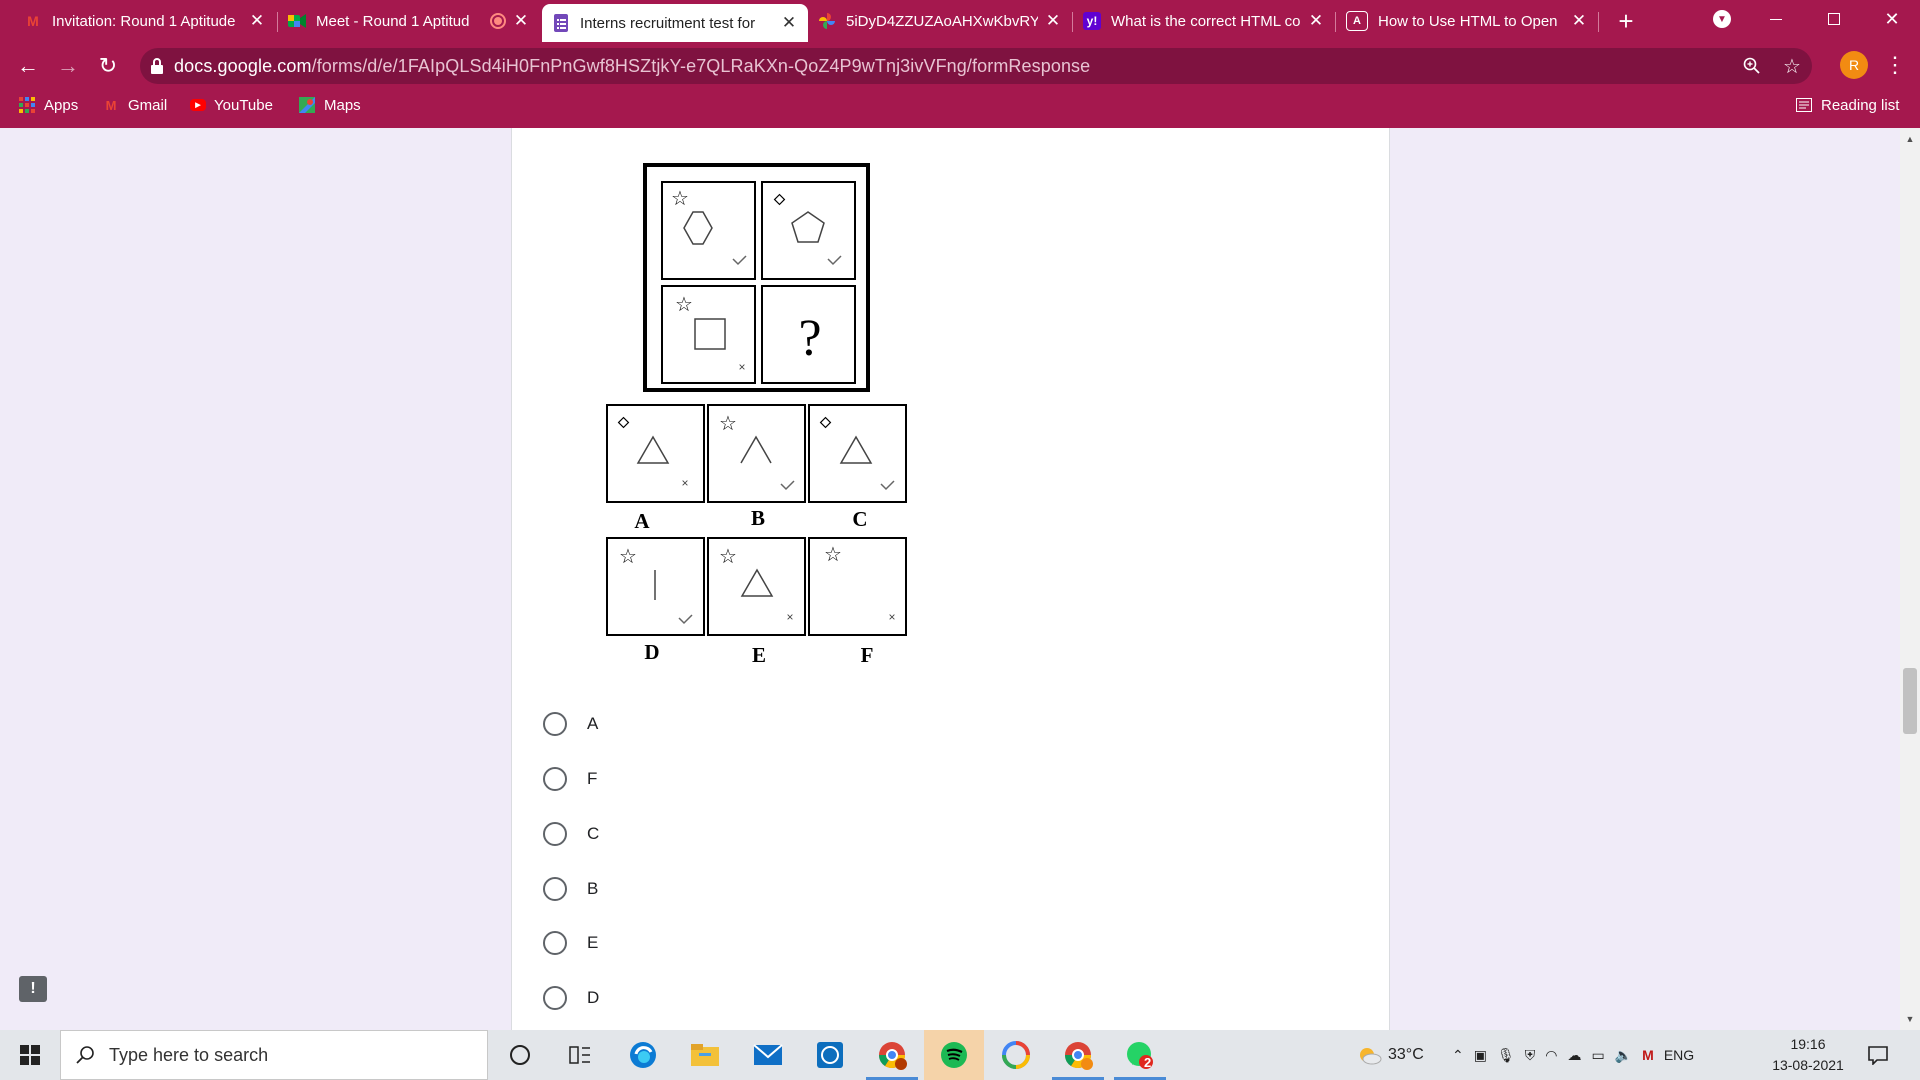  What do you see at coordinates (643, 1055) in the screenshot?
I see `edge-icon` at bounding box center [643, 1055].